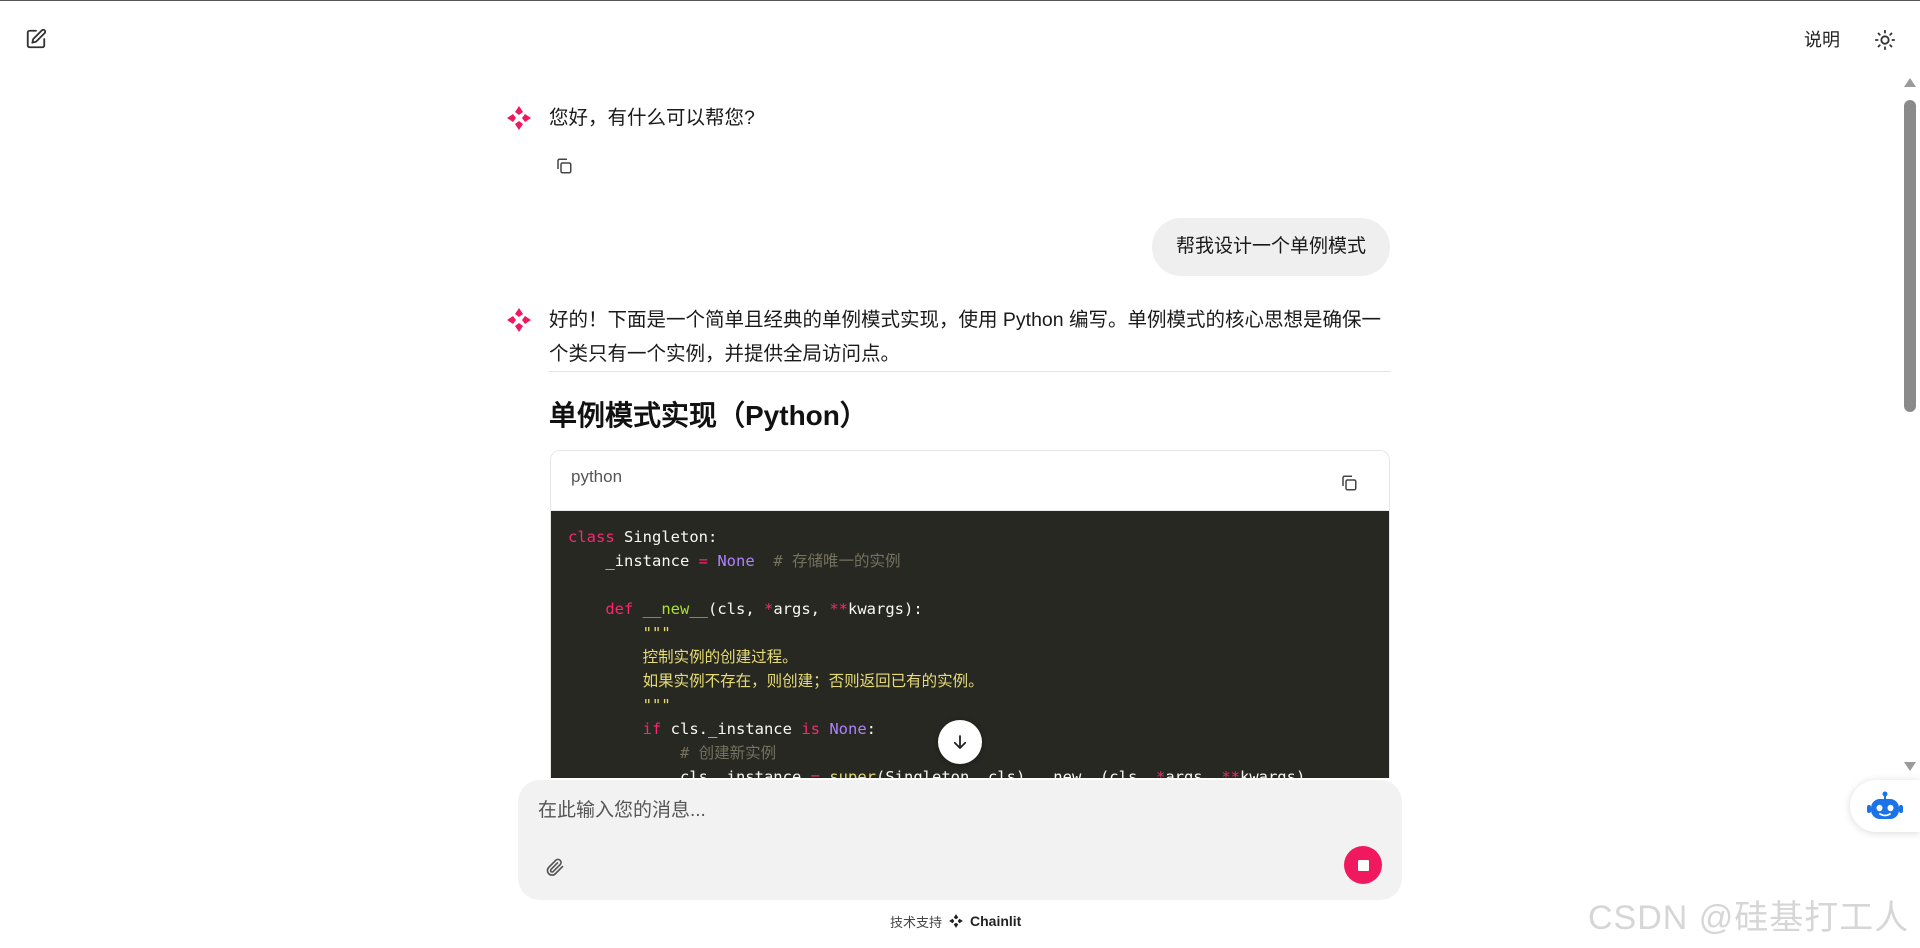 The height and width of the screenshot is (948, 1920). I want to click on watermark: CSDN @硅基打工人, so click(1749, 918).